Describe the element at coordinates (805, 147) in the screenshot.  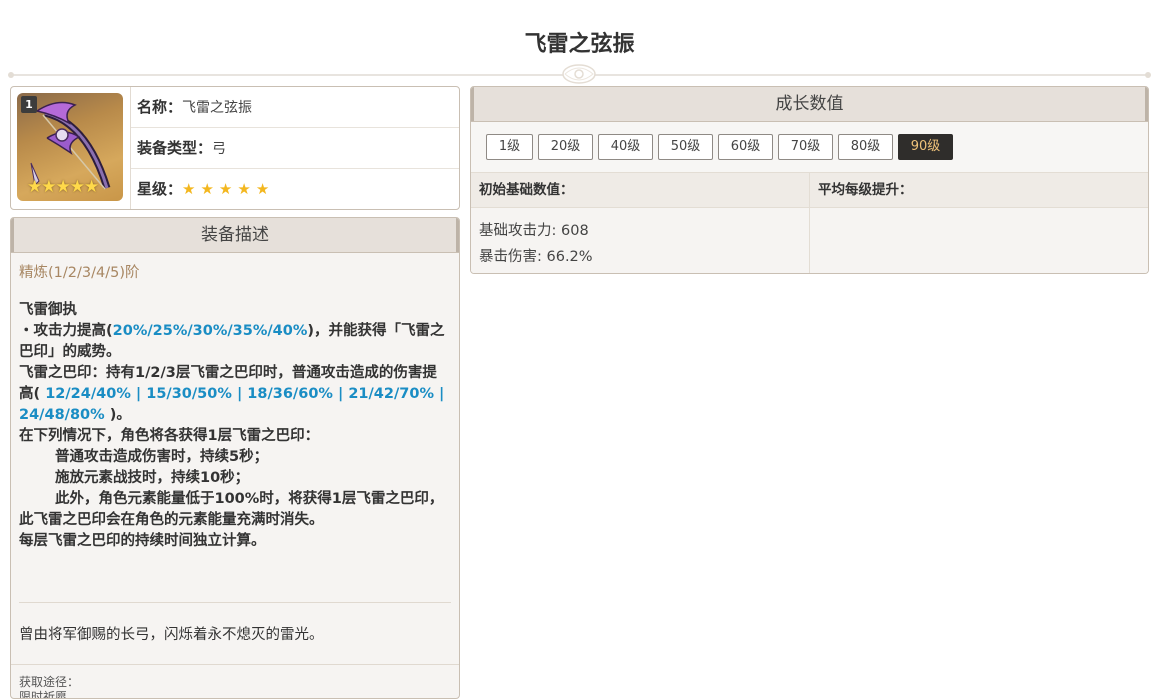
I see `level-button-70: 70级` at that location.